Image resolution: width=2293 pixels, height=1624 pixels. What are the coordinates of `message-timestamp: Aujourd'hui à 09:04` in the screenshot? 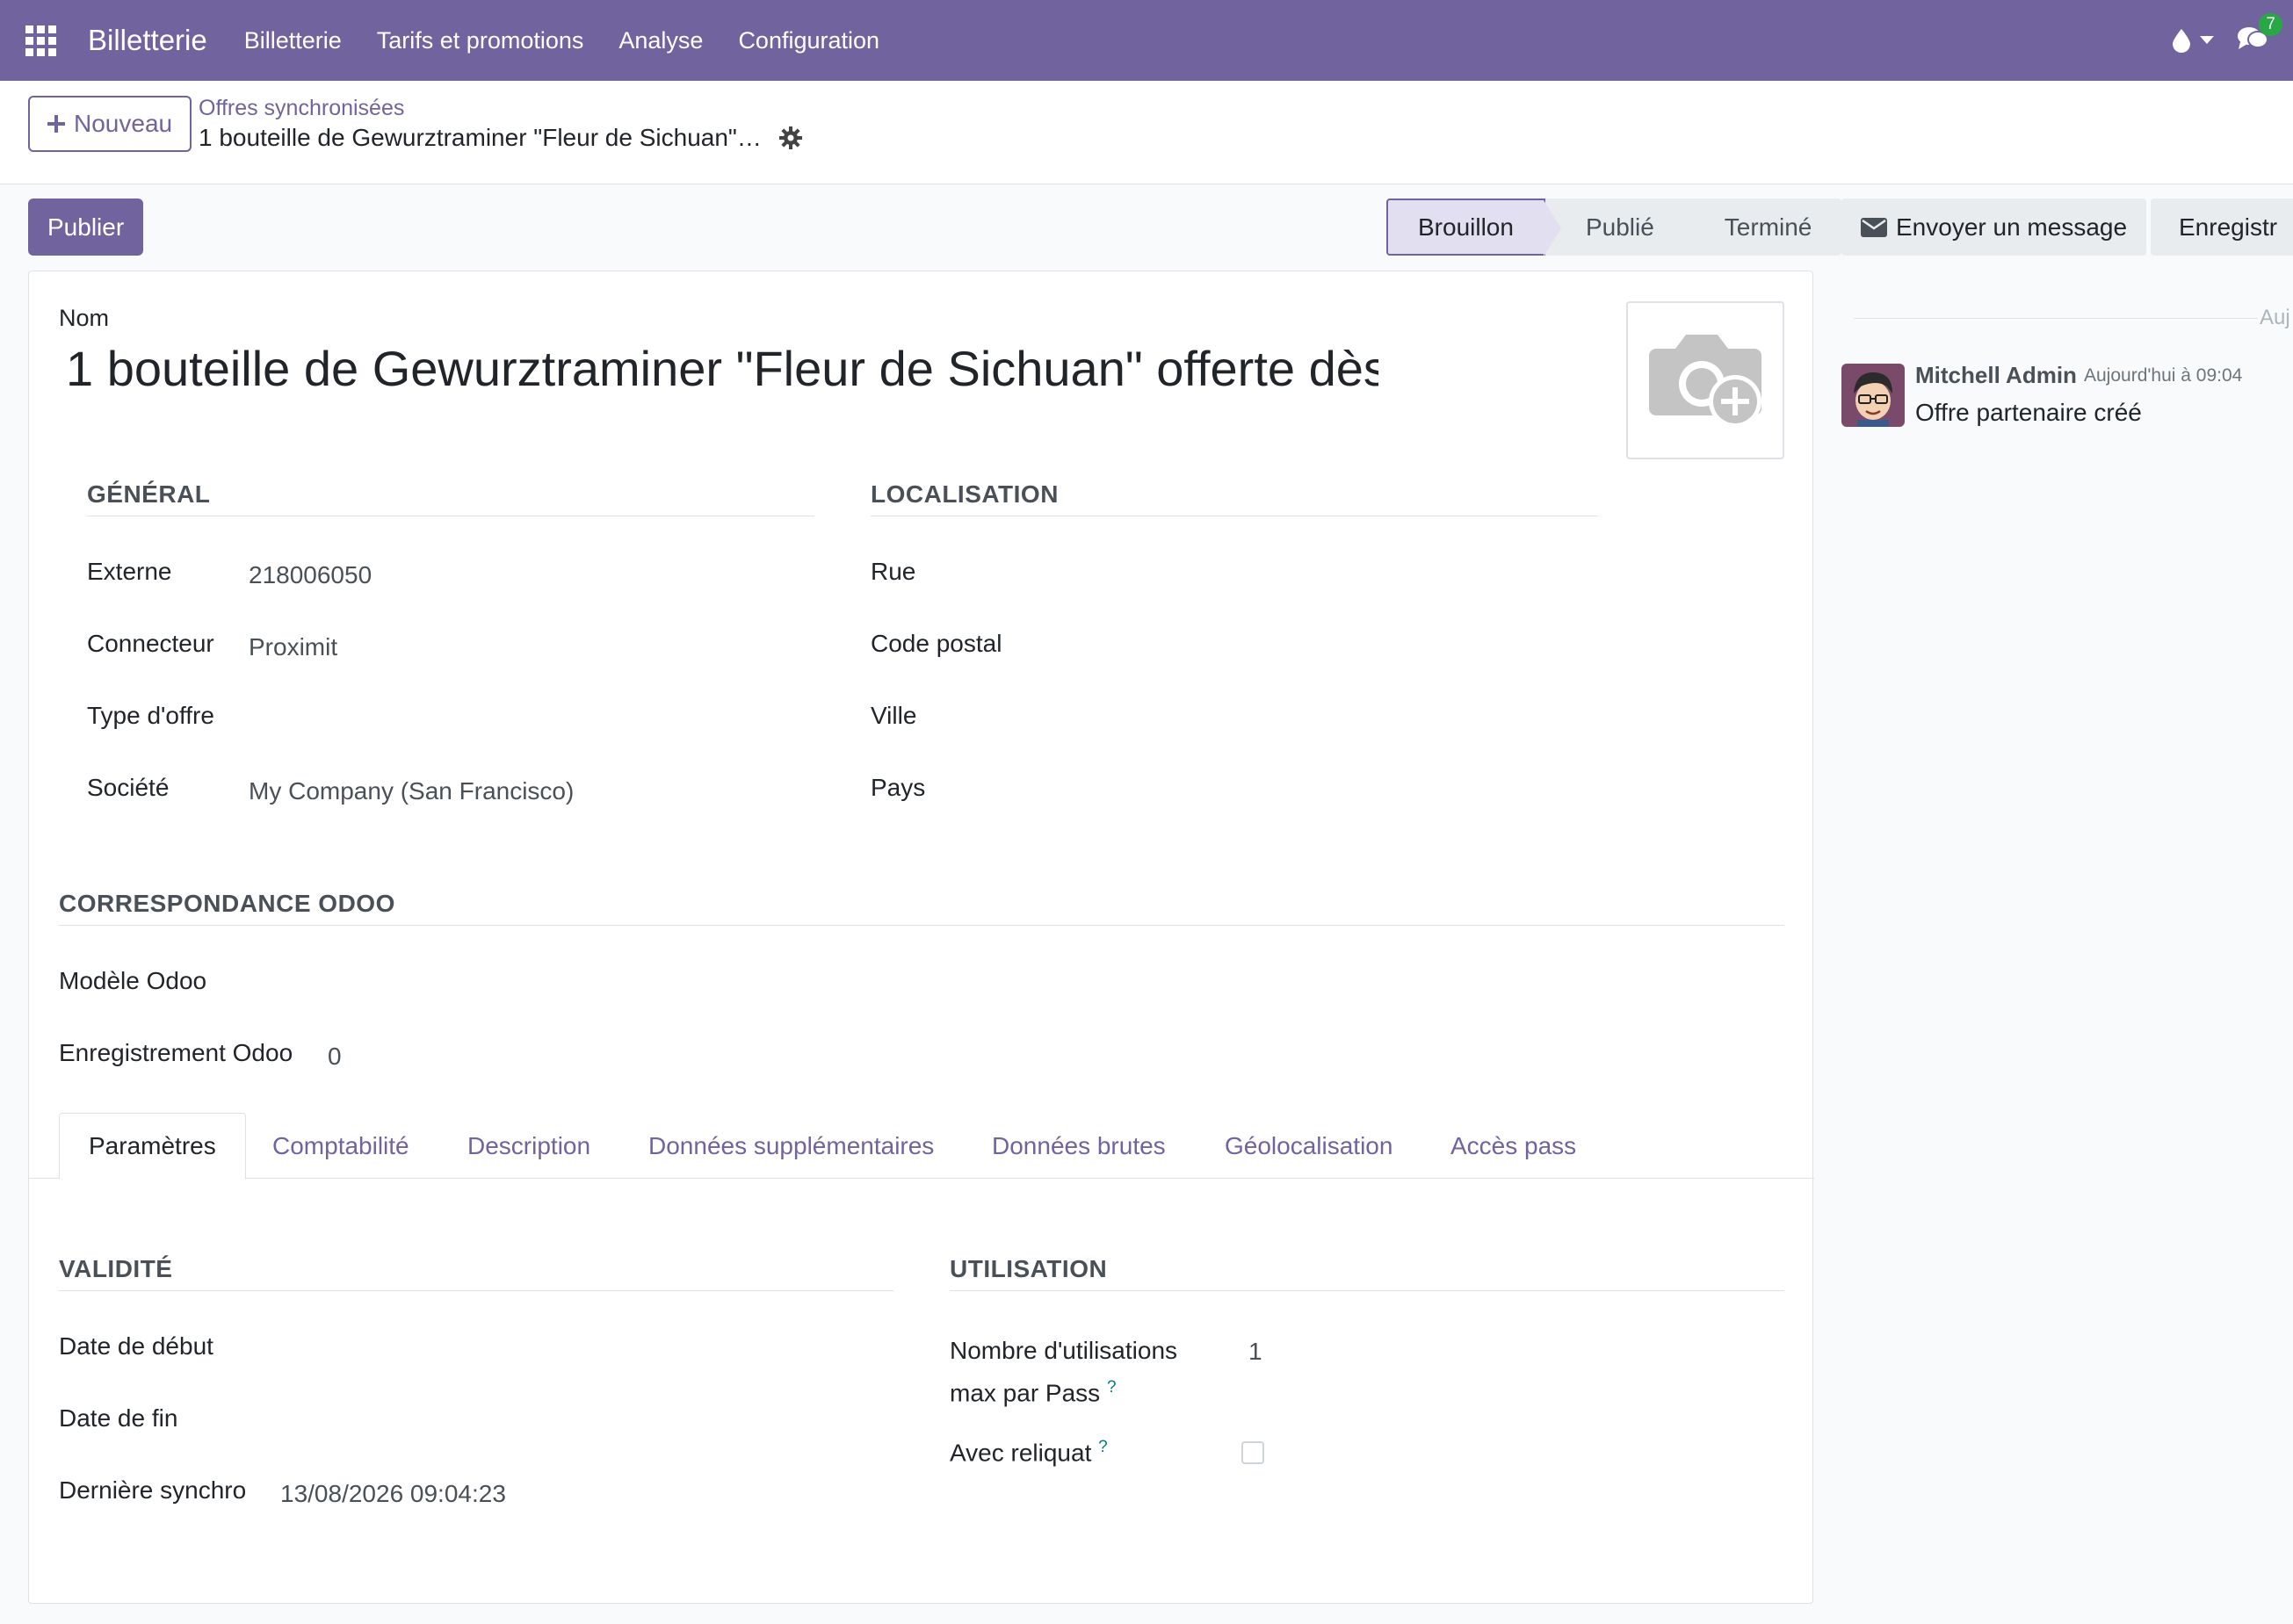 It's located at (2163, 376).